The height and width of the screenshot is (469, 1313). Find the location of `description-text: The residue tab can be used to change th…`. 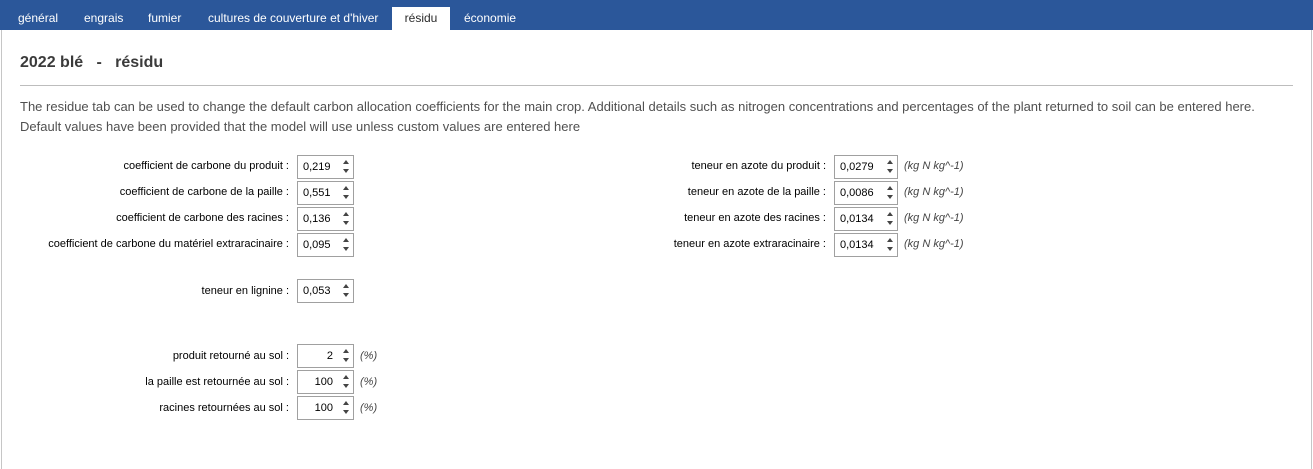

description-text: The residue tab can be used to change th… is located at coordinates (637, 116).